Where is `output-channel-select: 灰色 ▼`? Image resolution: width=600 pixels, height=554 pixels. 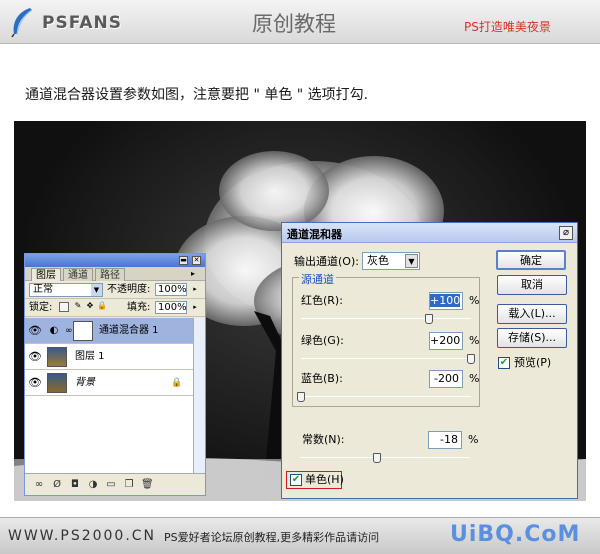 output-channel-select: 灰色 ▼ is located at coordinates (391, 261).